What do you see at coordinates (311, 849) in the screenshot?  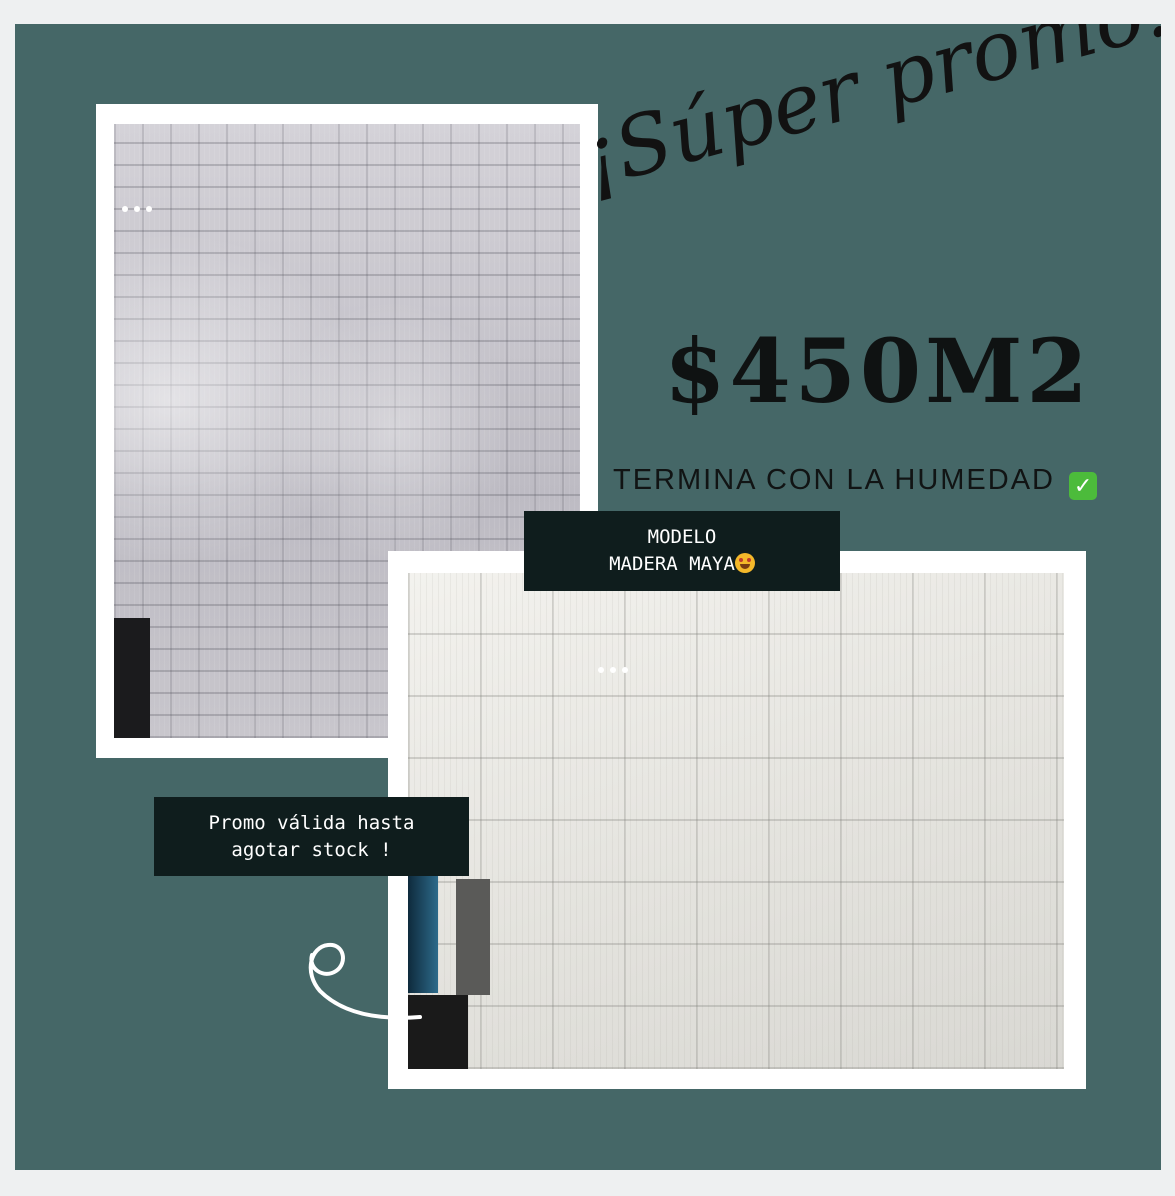 I see `validity-line2: agotar stock !` at bounding box center [311, 849].